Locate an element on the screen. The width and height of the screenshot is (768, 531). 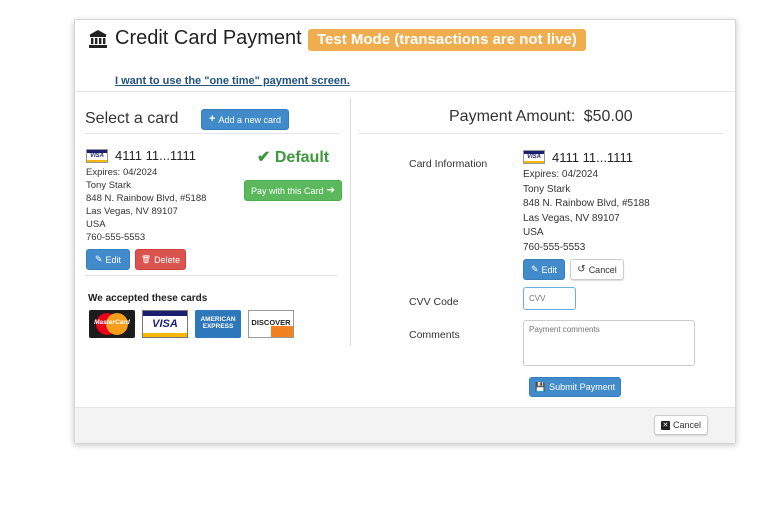
modal-title: Credit Card Payment is located at coordinates (208, 38).